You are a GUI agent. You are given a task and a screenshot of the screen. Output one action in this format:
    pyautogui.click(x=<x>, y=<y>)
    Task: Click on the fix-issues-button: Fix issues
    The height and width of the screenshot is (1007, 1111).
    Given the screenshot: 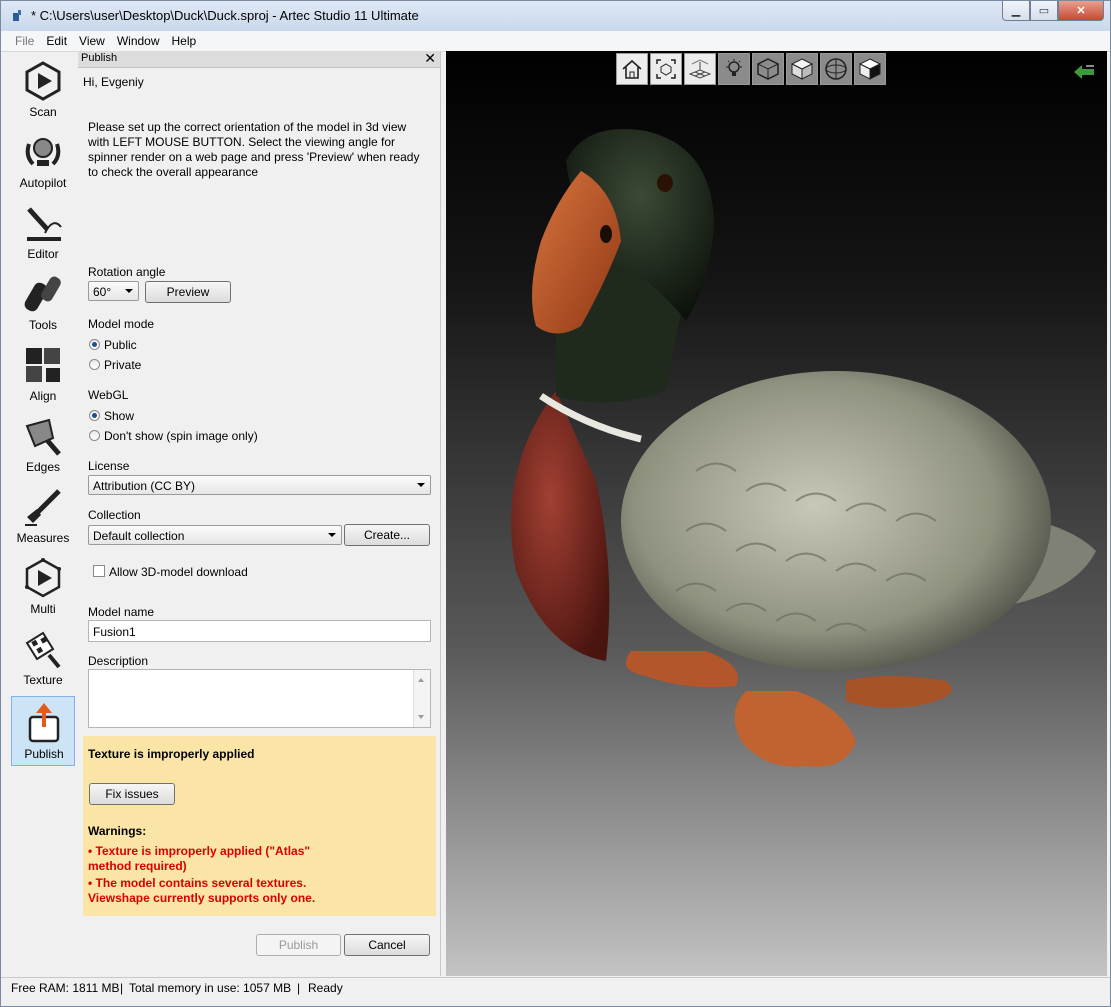 What is the action you would take?
    pyautogui.click(x=132, y=794)
    